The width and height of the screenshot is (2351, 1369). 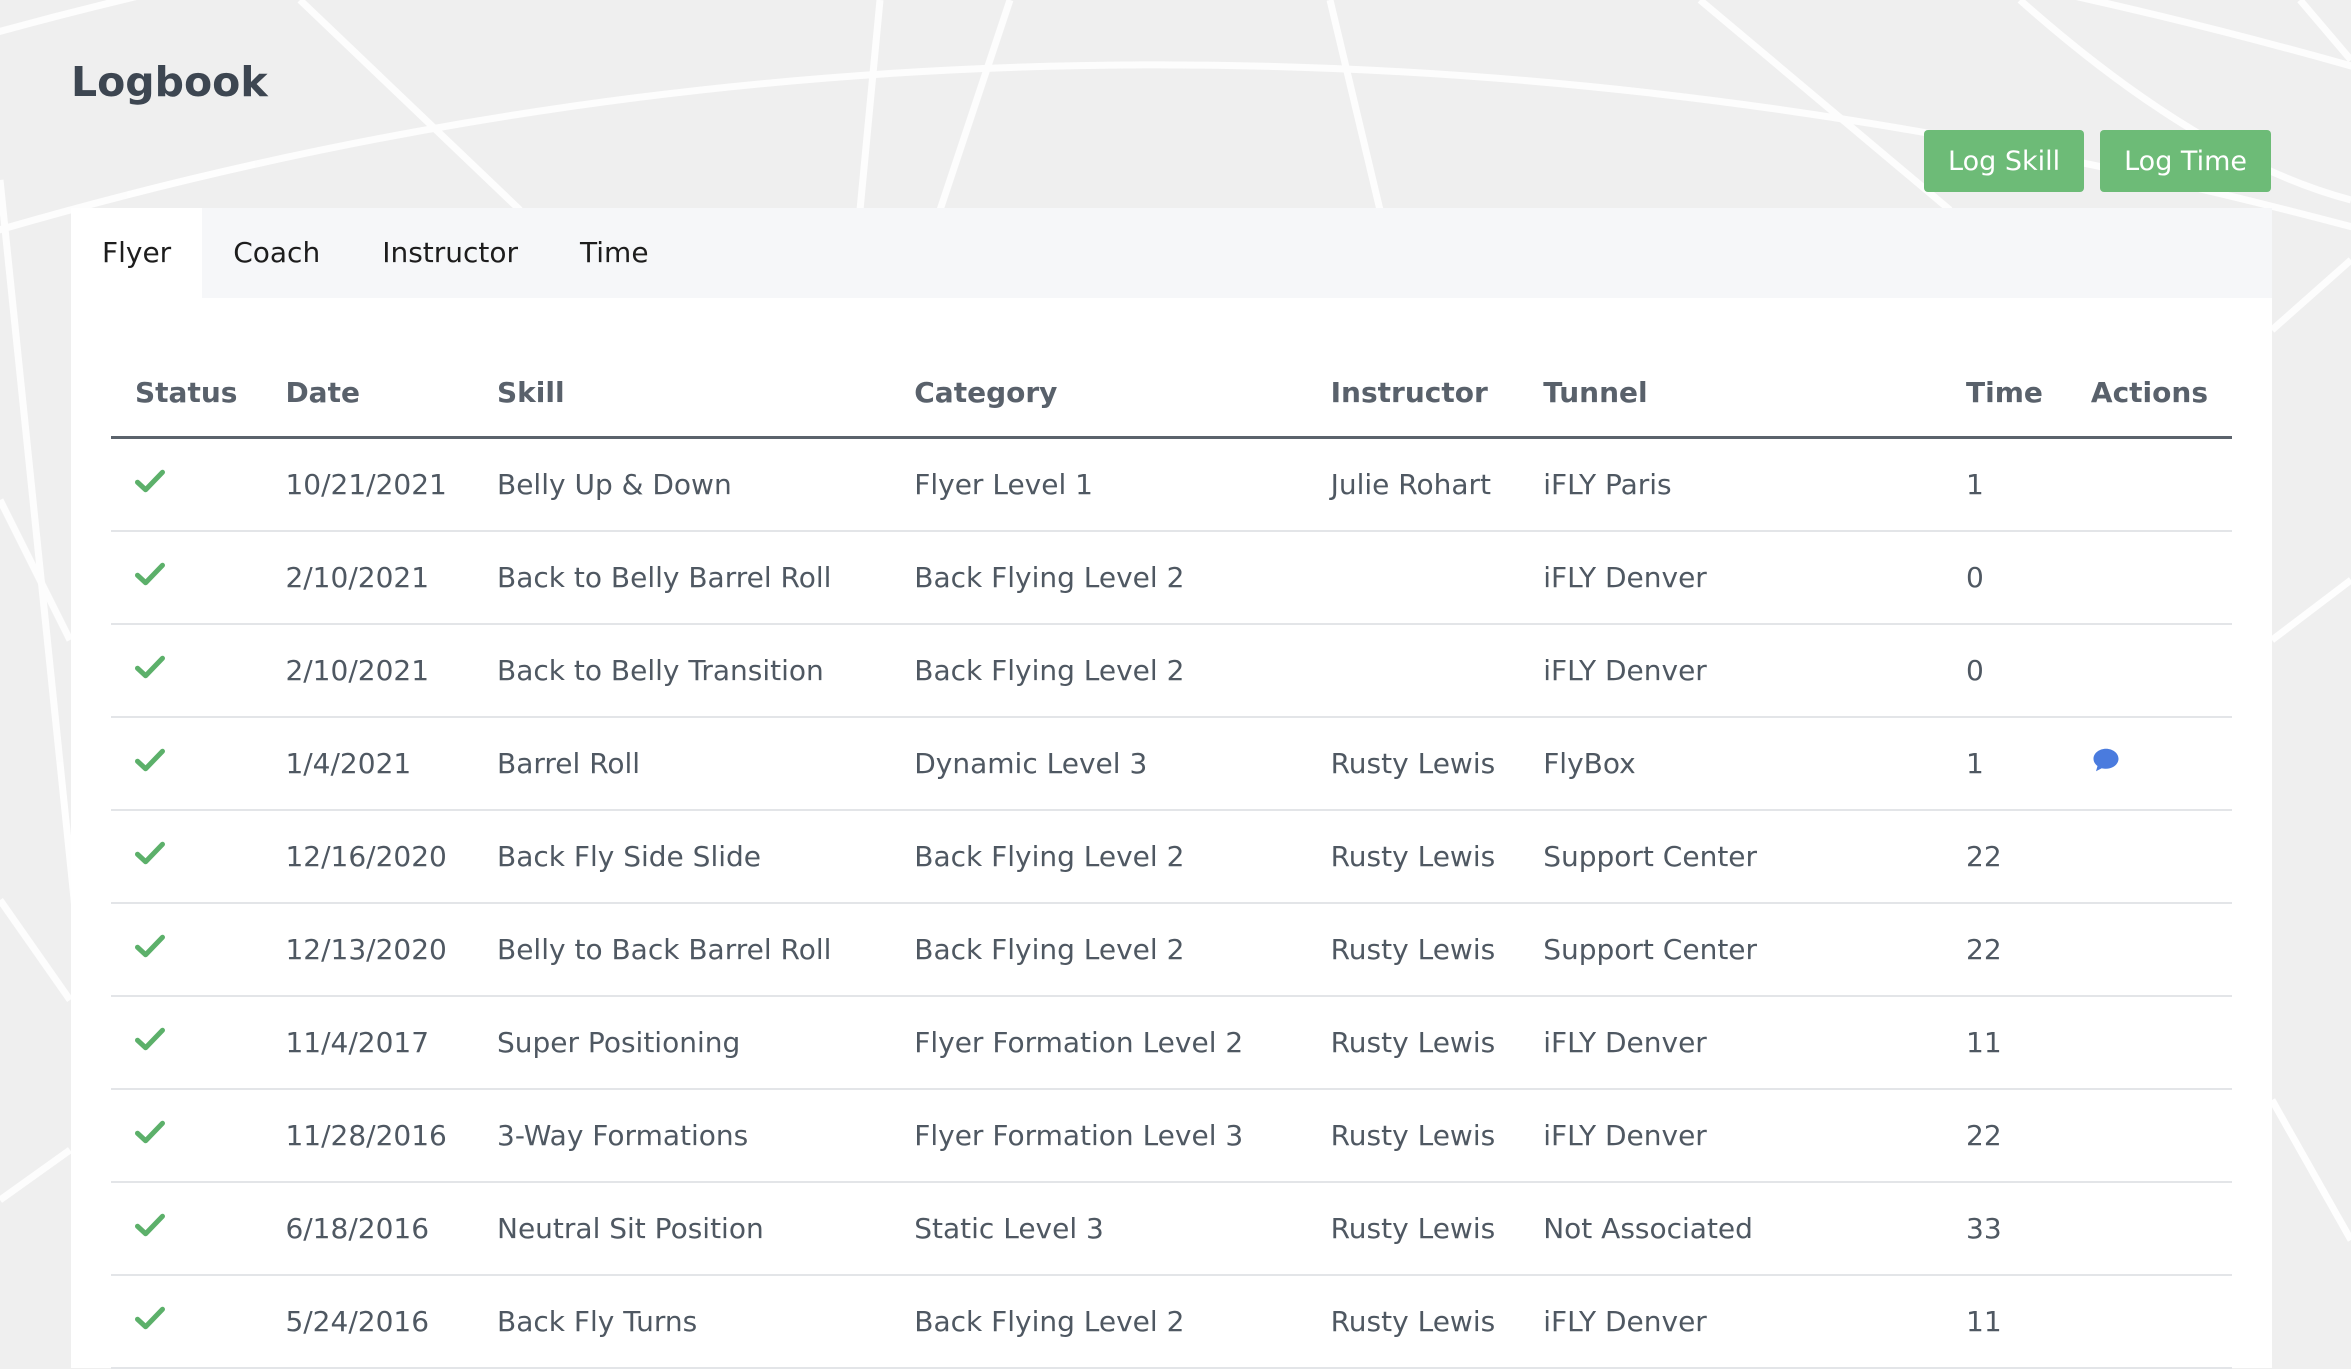 I want to click on skill-cell: Barrel Roll, so click(x=682, y=764).